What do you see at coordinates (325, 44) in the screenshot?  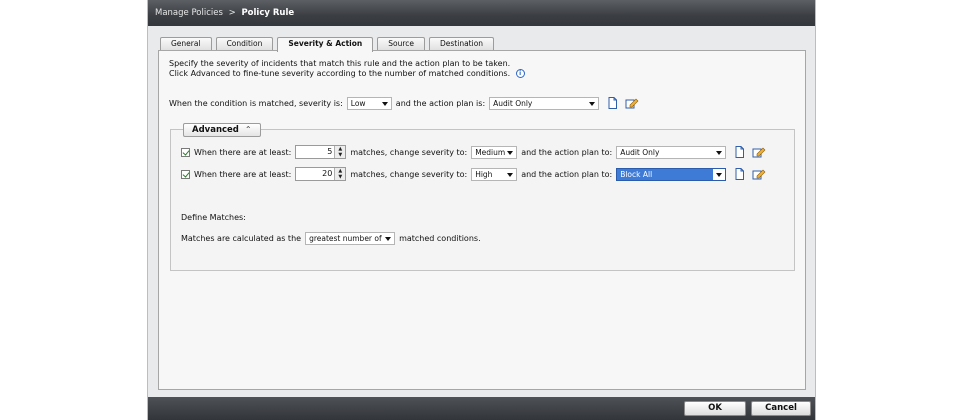 I see `tab-severity-action: Severity & Action` at bounding box center [325, 44].